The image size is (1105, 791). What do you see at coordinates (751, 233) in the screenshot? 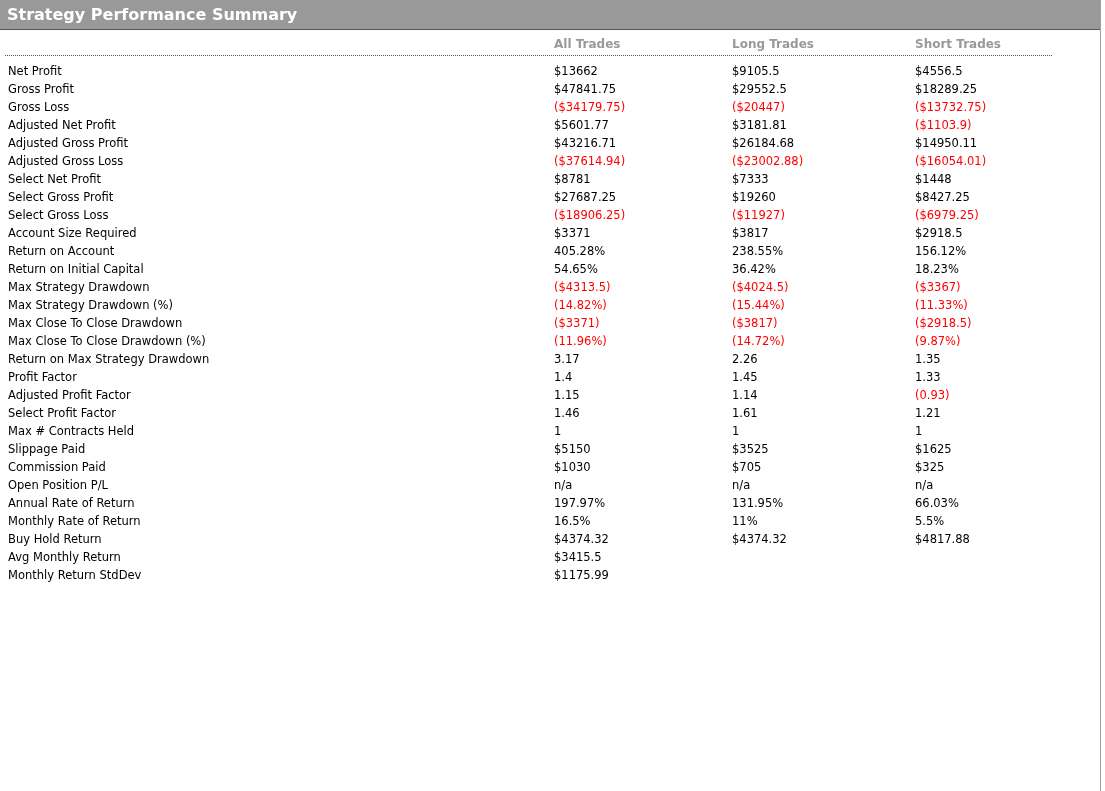
I see `table-cell-text: $3817` at bounding box center [751, 233].